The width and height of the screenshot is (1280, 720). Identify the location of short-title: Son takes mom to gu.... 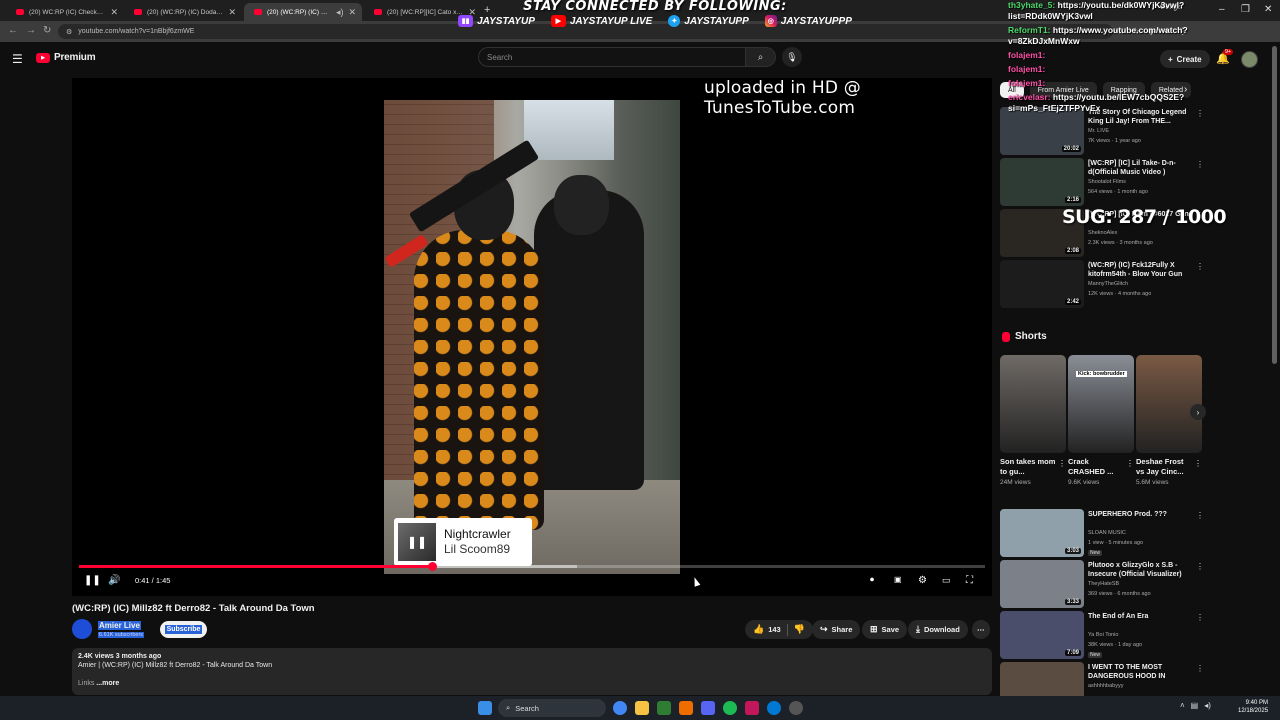
(1033, 467).